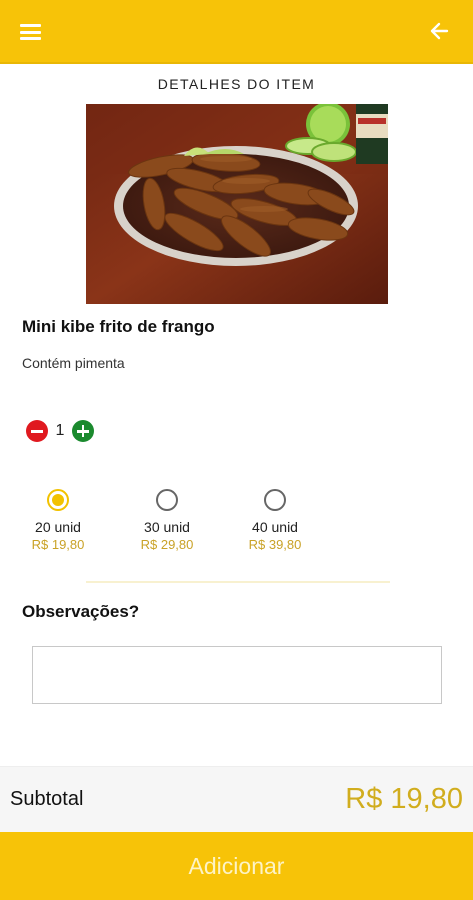  Describe the element at coordinates (236, 866) in the screenshot. I see `add-to-cart-button: Adicionar` at that location.